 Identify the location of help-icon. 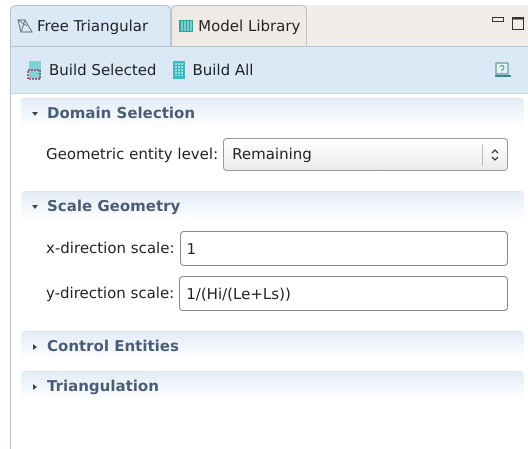
(503, 70).